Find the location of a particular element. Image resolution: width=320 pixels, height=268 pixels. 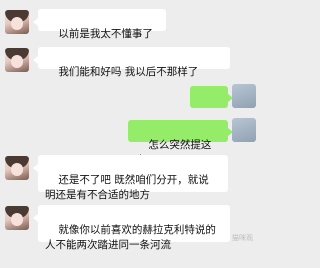

message-row: 以前是我太不懂事了 is located at coordinates (129, 23).